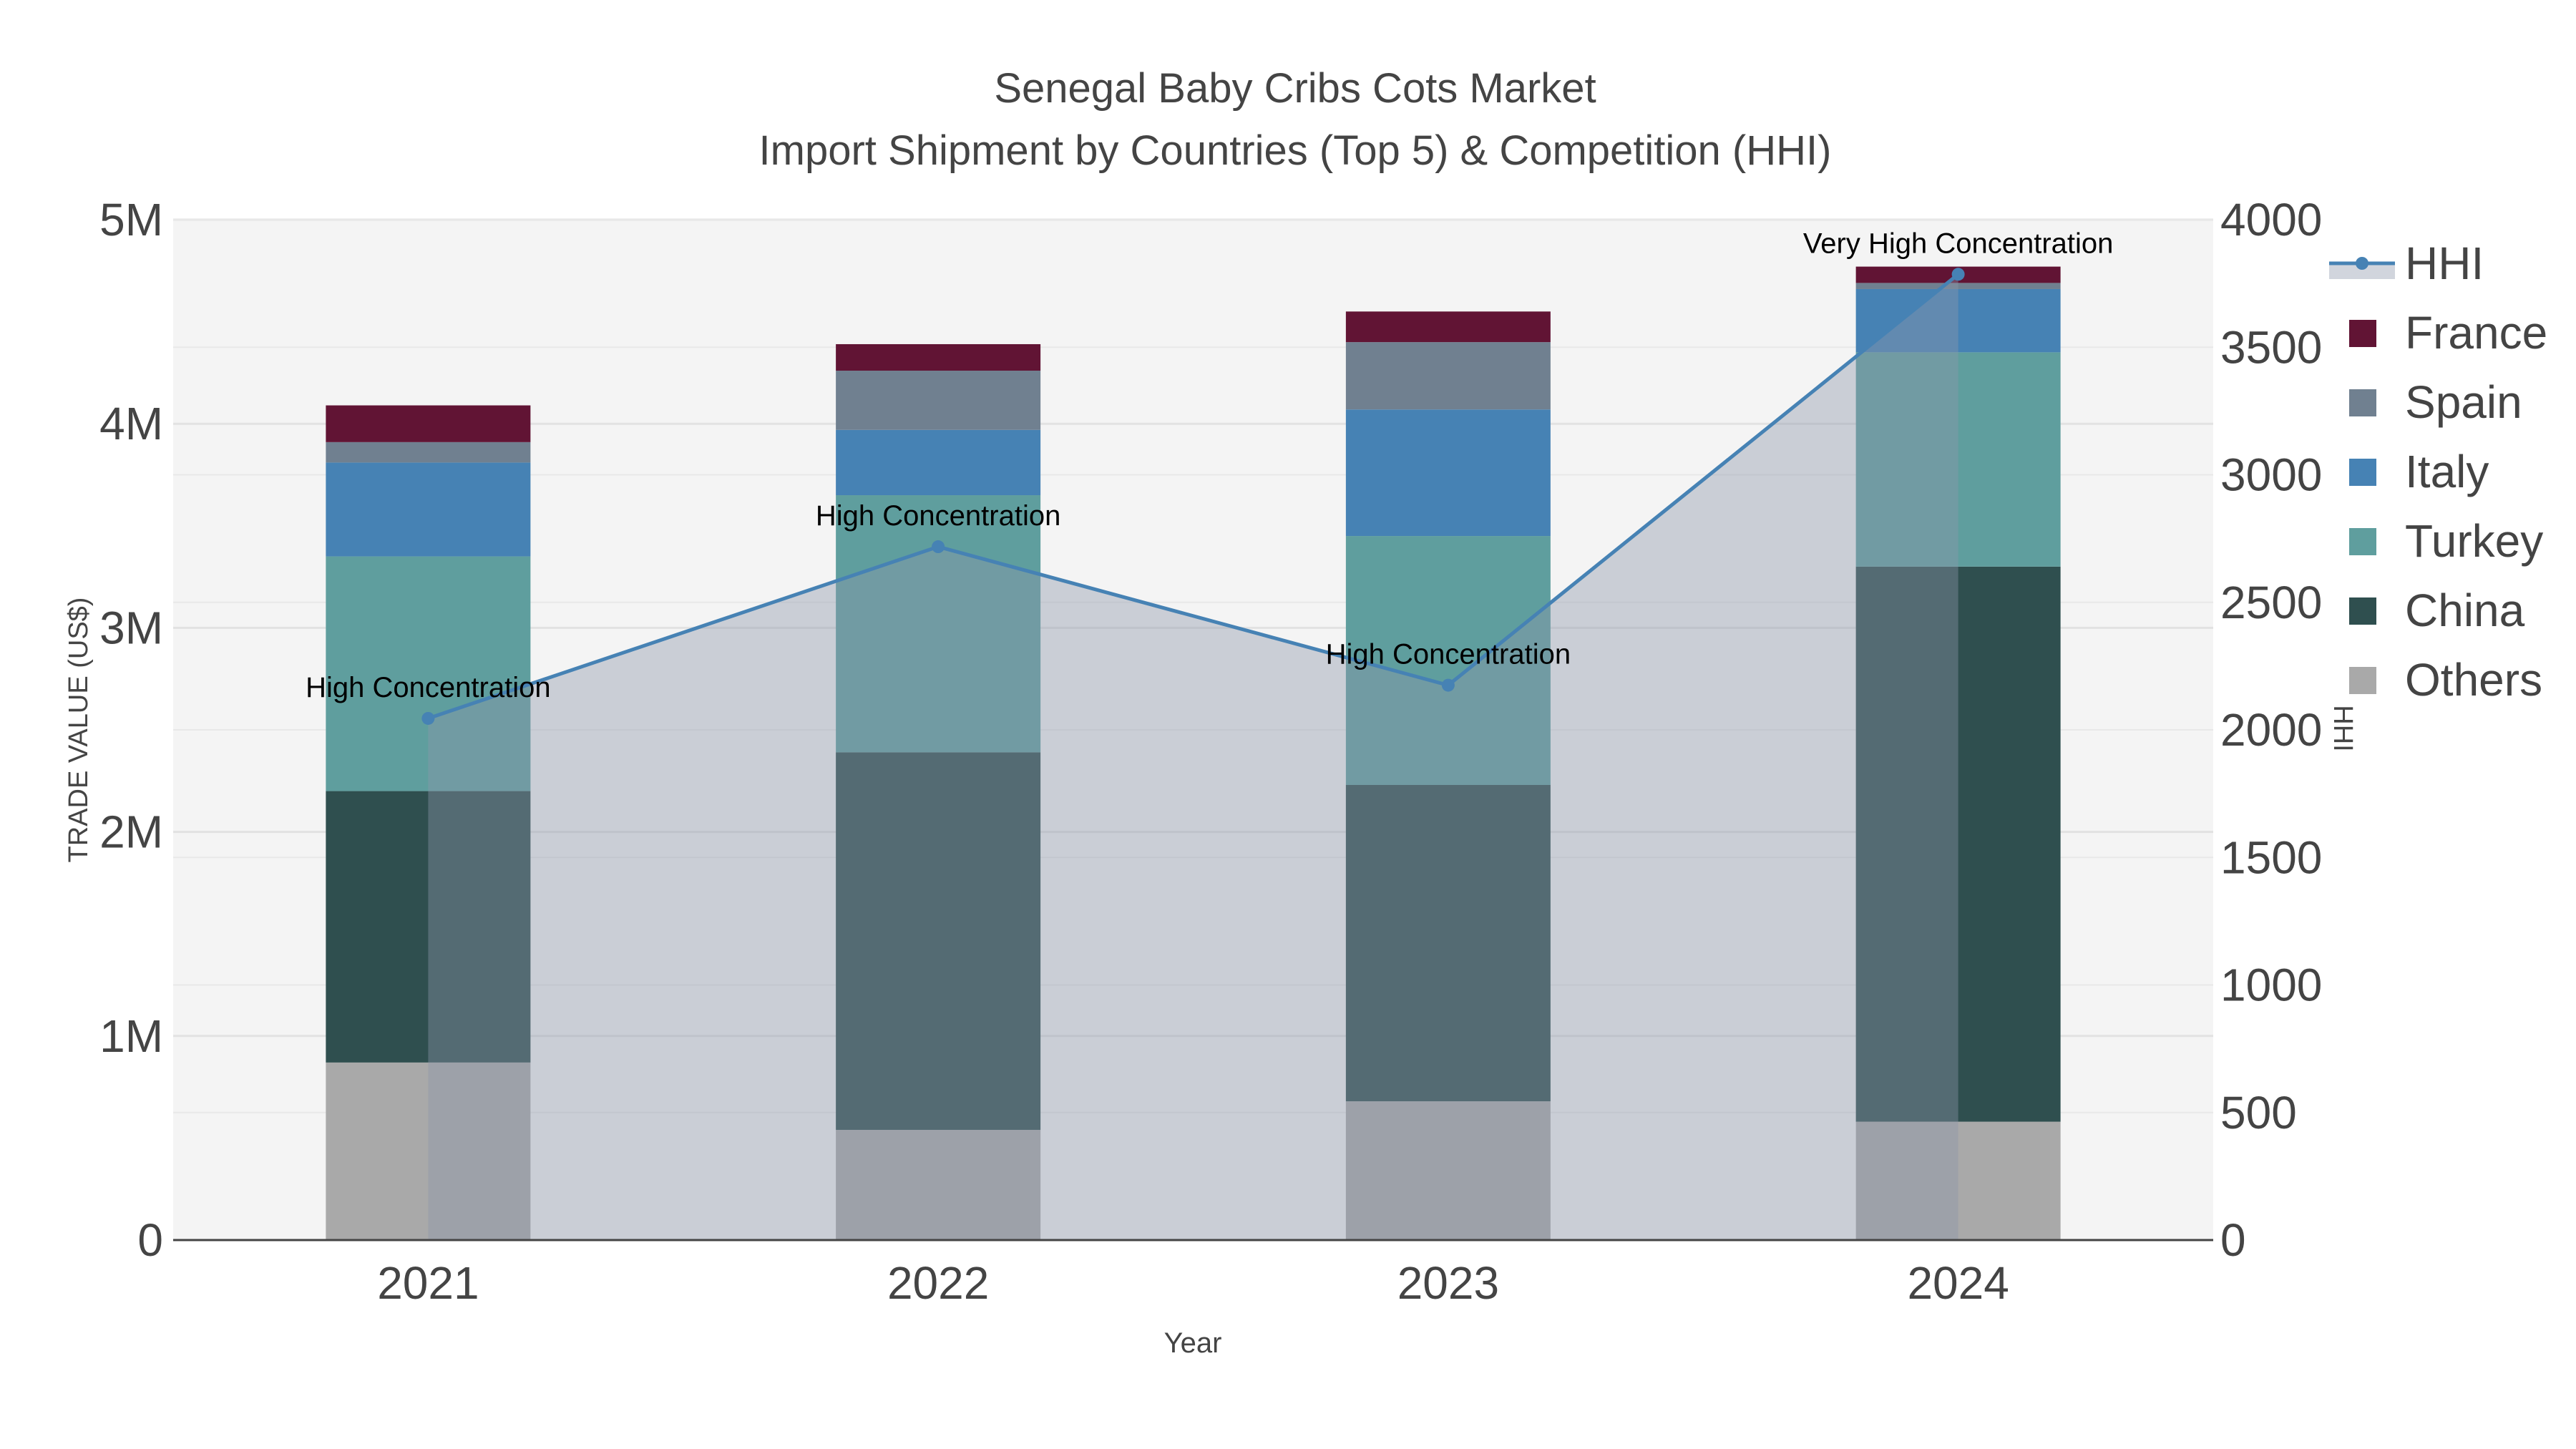 This screenshot has width=2576, height=1449. Describe the element at coordinates (131, 1036) in the screenshot. I see `y-tick-label: 1M` at that location.